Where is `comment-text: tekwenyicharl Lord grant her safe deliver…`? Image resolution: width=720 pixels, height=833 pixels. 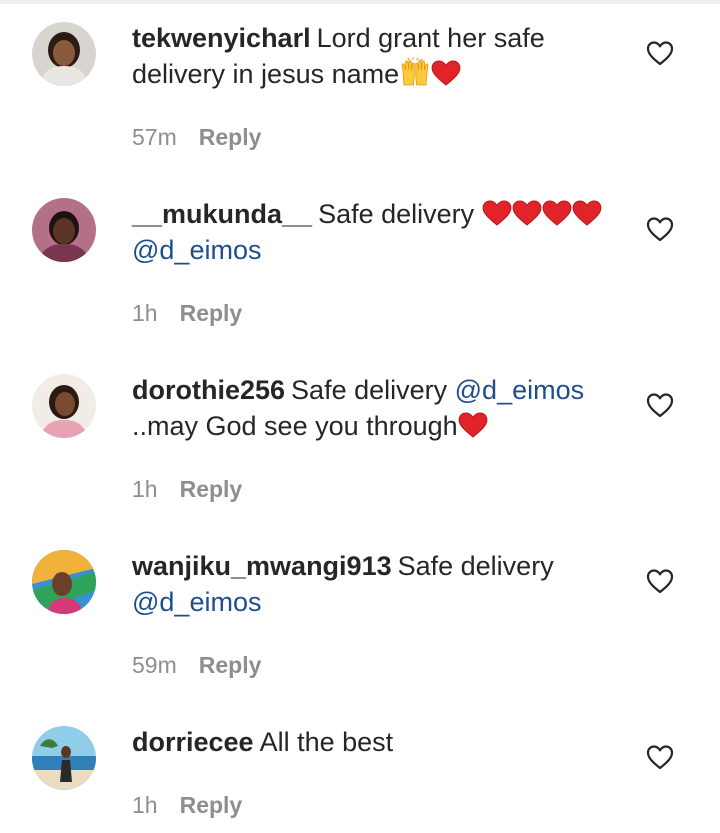
comment-text: tekwenyicharl Lord grant her safe deliver… is located at coordinates (377, 56).